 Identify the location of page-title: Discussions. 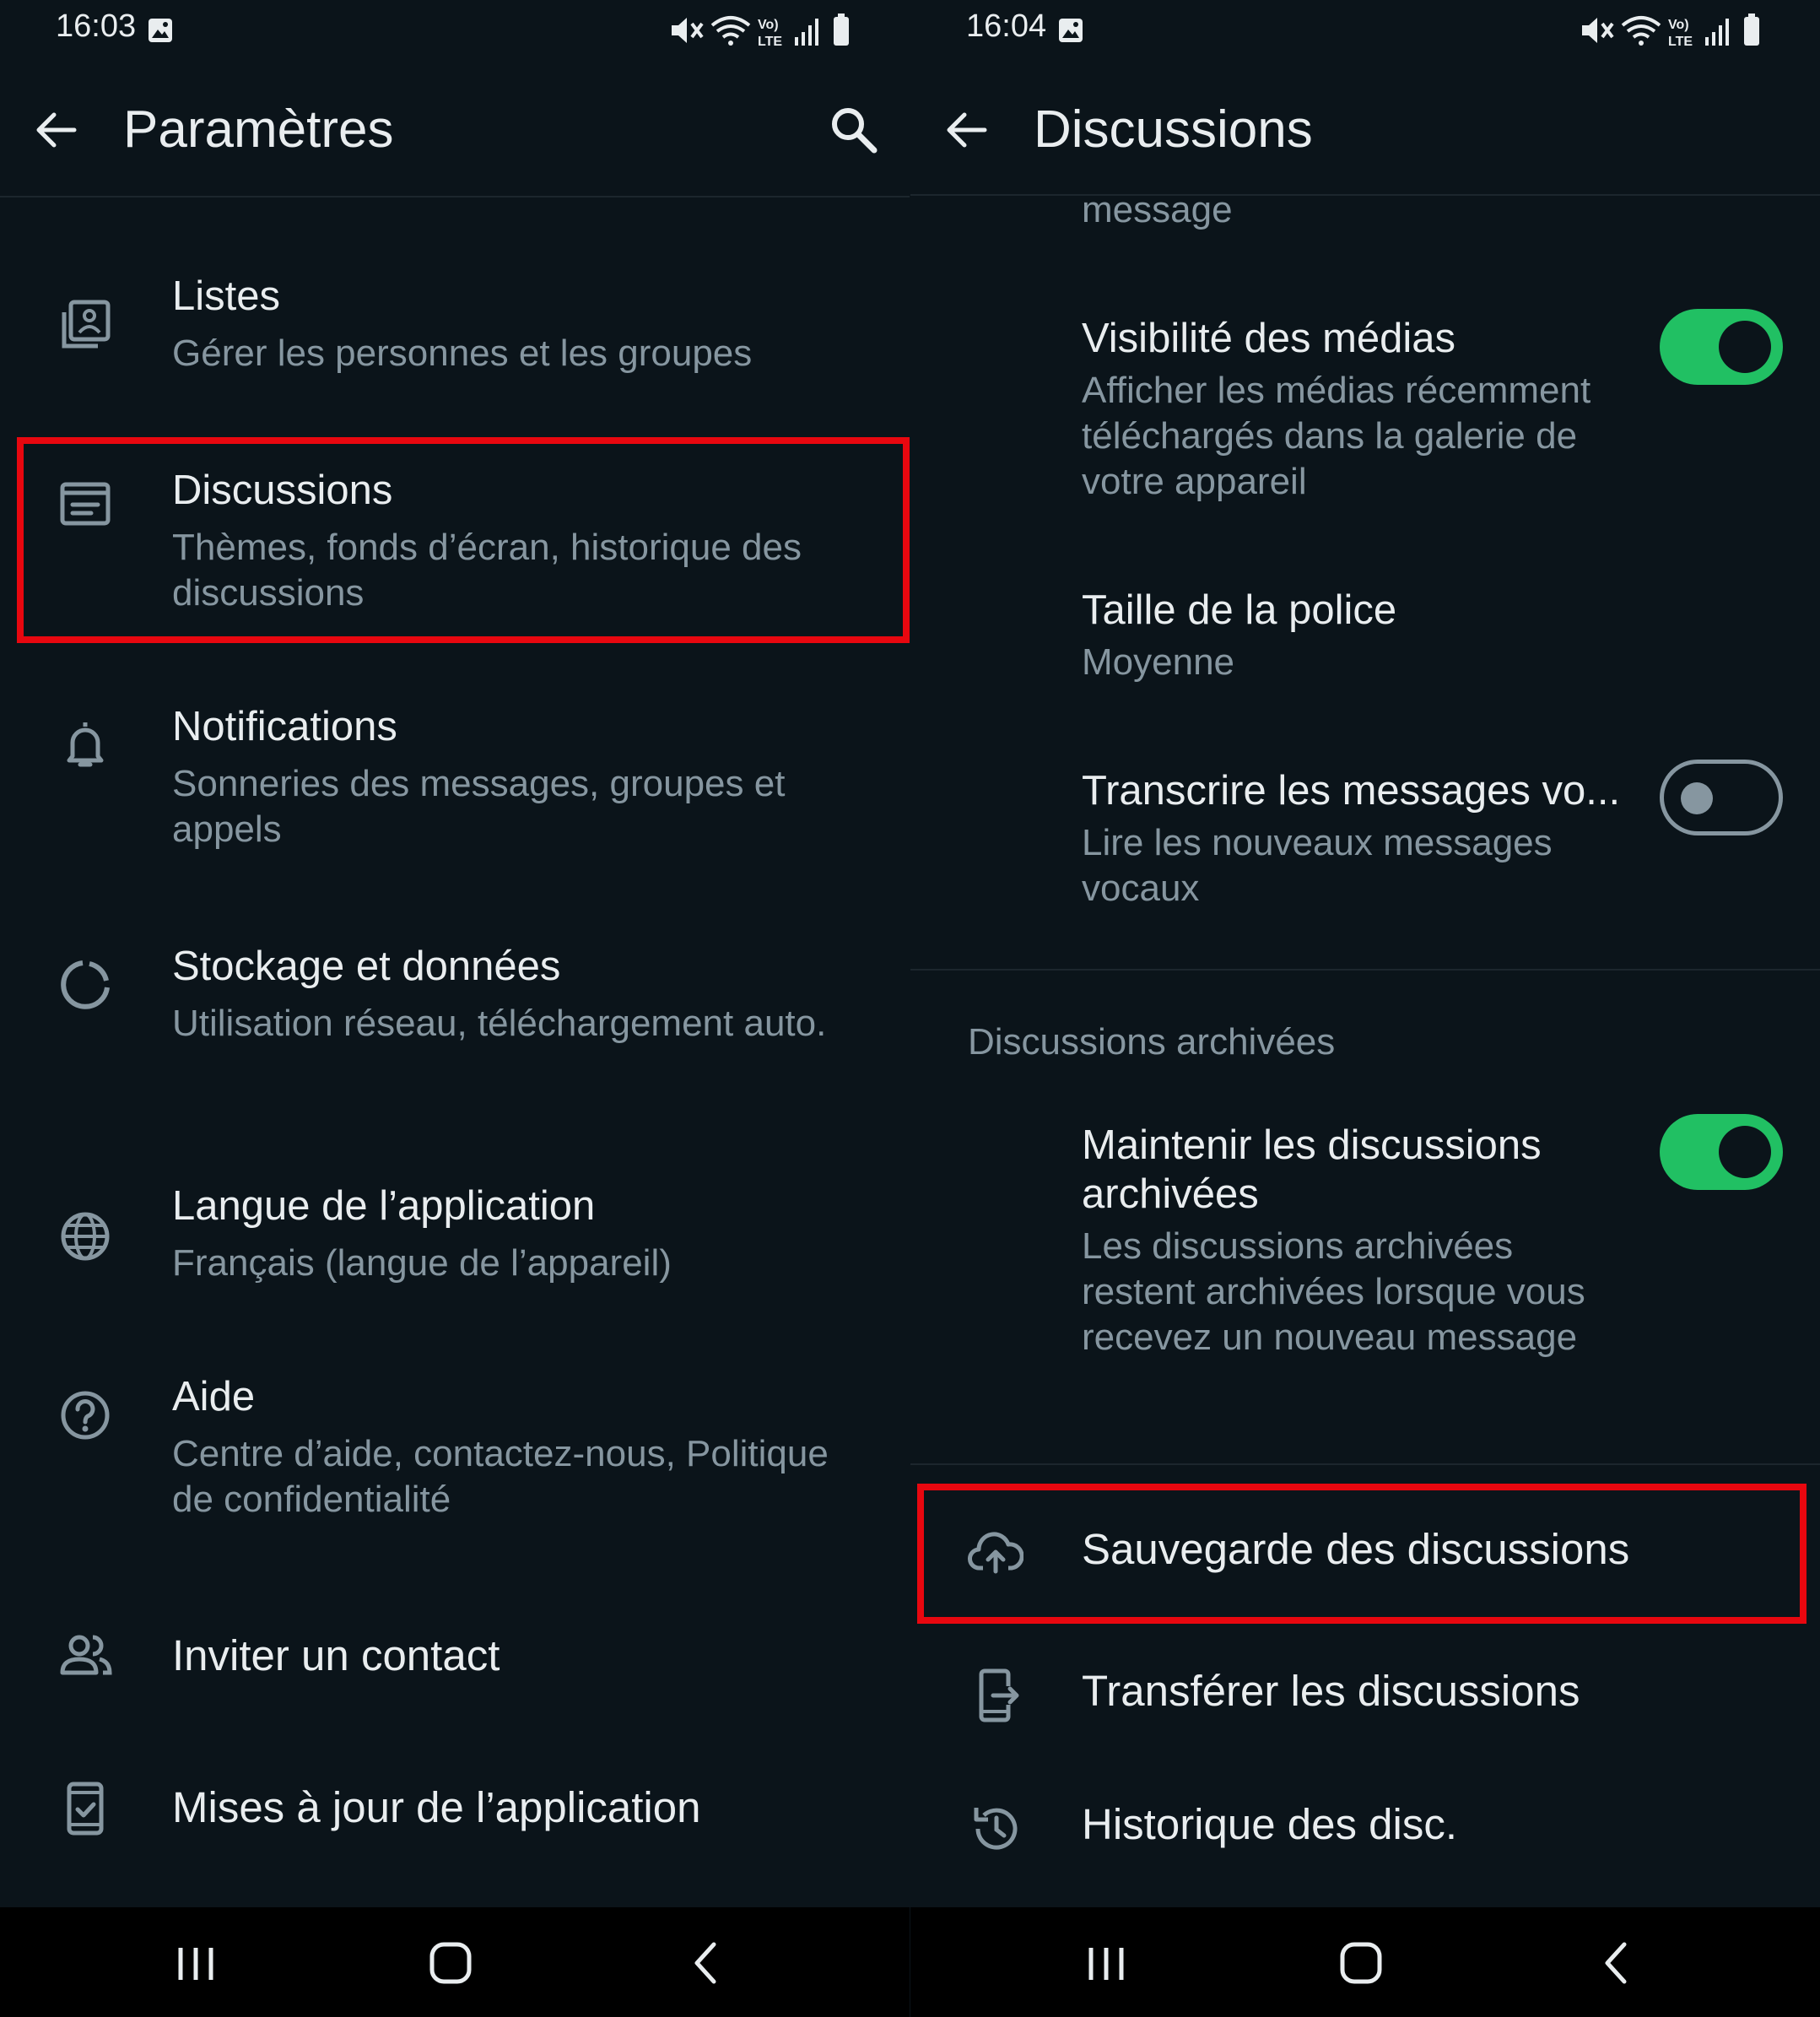
(1173, 129).